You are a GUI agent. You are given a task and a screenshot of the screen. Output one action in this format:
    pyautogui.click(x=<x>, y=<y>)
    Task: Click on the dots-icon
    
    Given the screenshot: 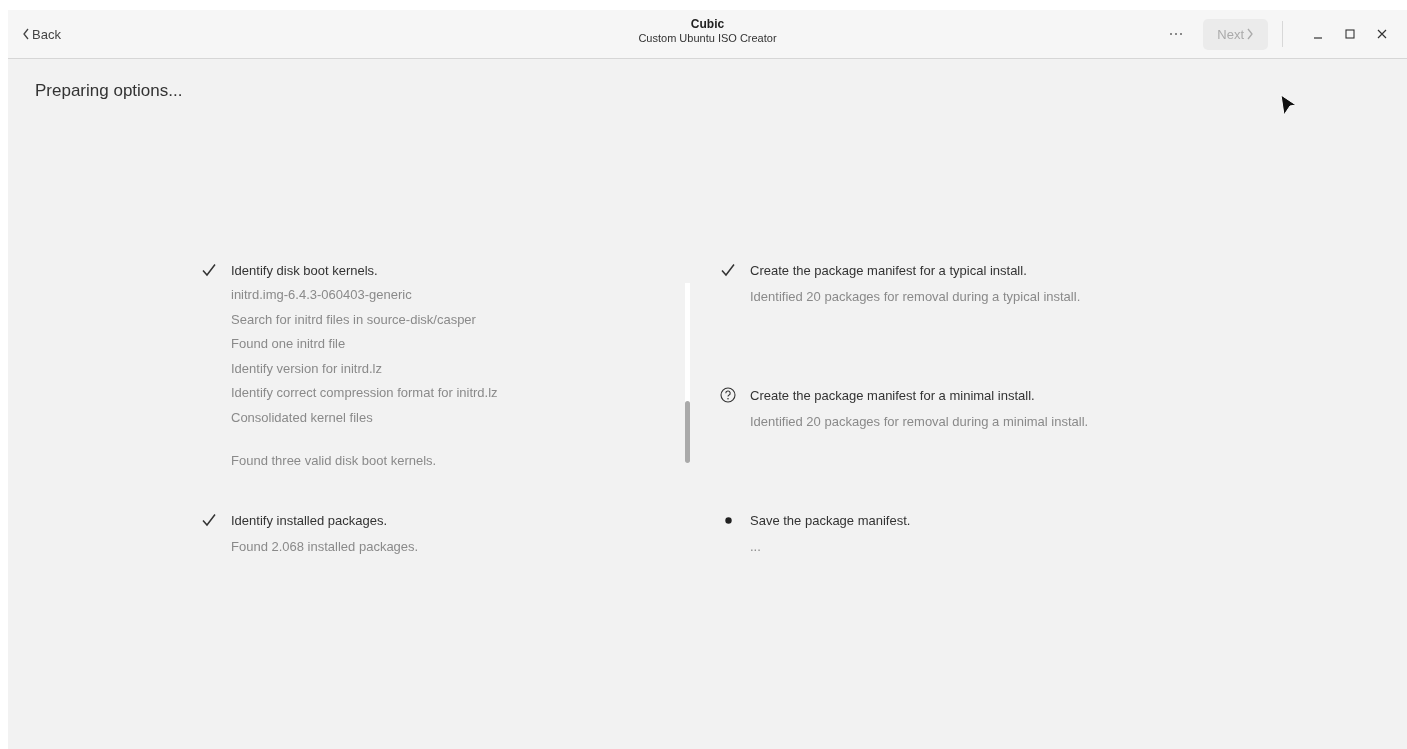 What is the action you would take?
    pyautogui.click(x=1176, y=34)
    